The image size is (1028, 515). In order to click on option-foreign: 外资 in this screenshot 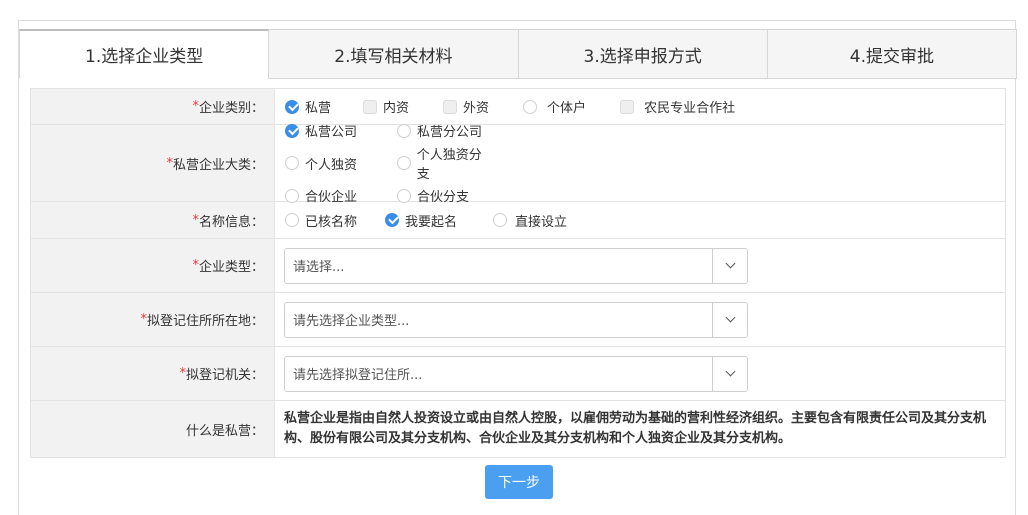, I will do `click(466, 106)`.